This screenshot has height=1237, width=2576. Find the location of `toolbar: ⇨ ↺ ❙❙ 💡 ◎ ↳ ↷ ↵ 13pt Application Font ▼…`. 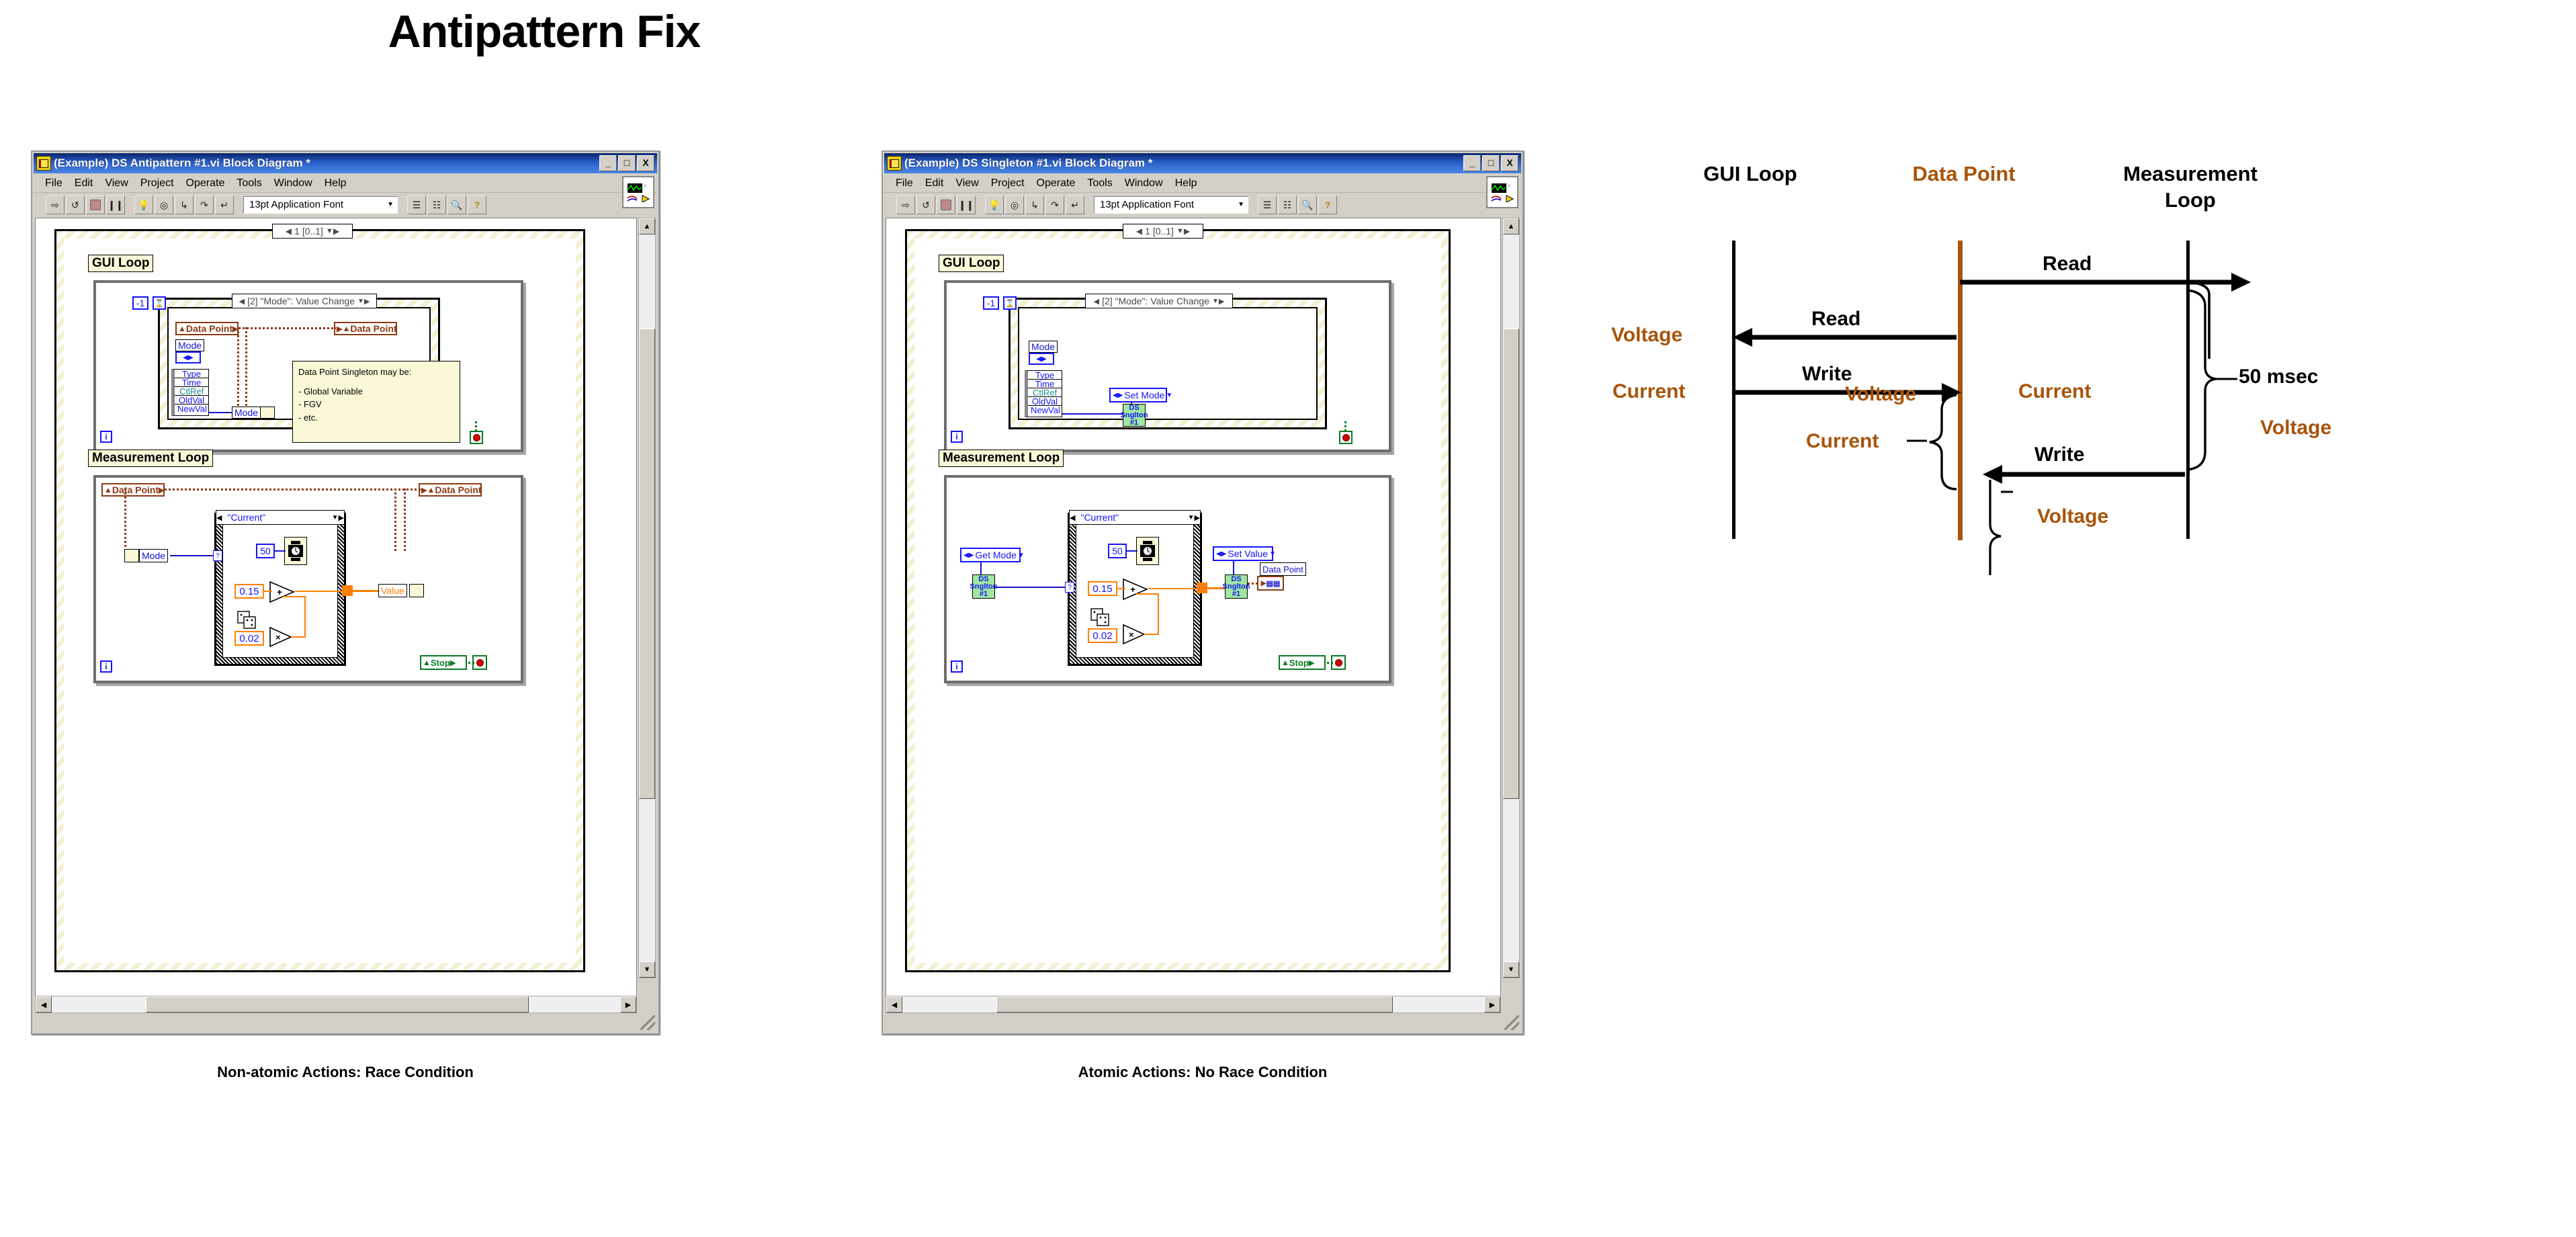

toolbar: ⇨ ↺ ❙❙ 💡 ◎ ↳ ↷ ↵ 13pt Application Font ▼… is located at coordinates (345, 196).